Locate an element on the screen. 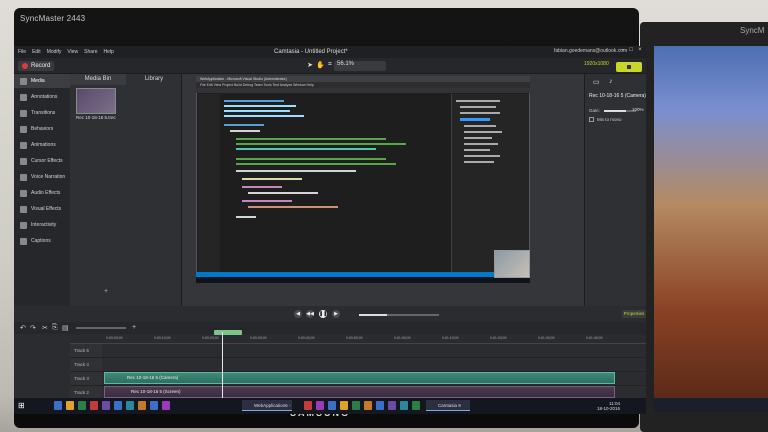 The image size is (768, 432). share-button is located at coordinates (629, 67).